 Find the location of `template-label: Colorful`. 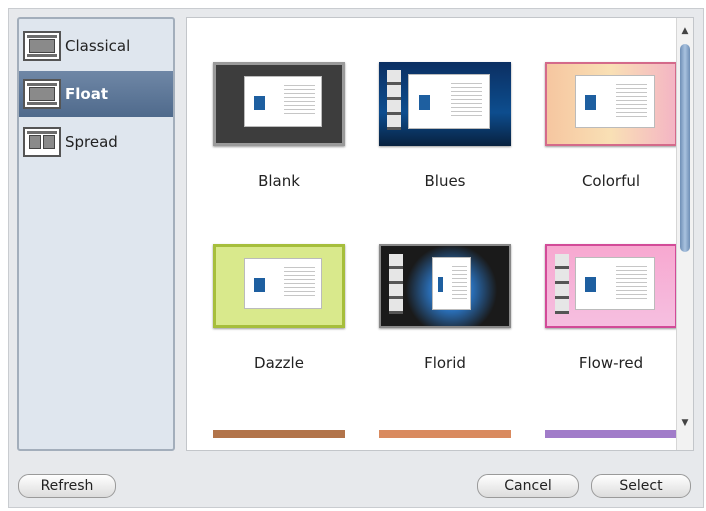

template-label: Colorful is located at coordinates (611, 181).